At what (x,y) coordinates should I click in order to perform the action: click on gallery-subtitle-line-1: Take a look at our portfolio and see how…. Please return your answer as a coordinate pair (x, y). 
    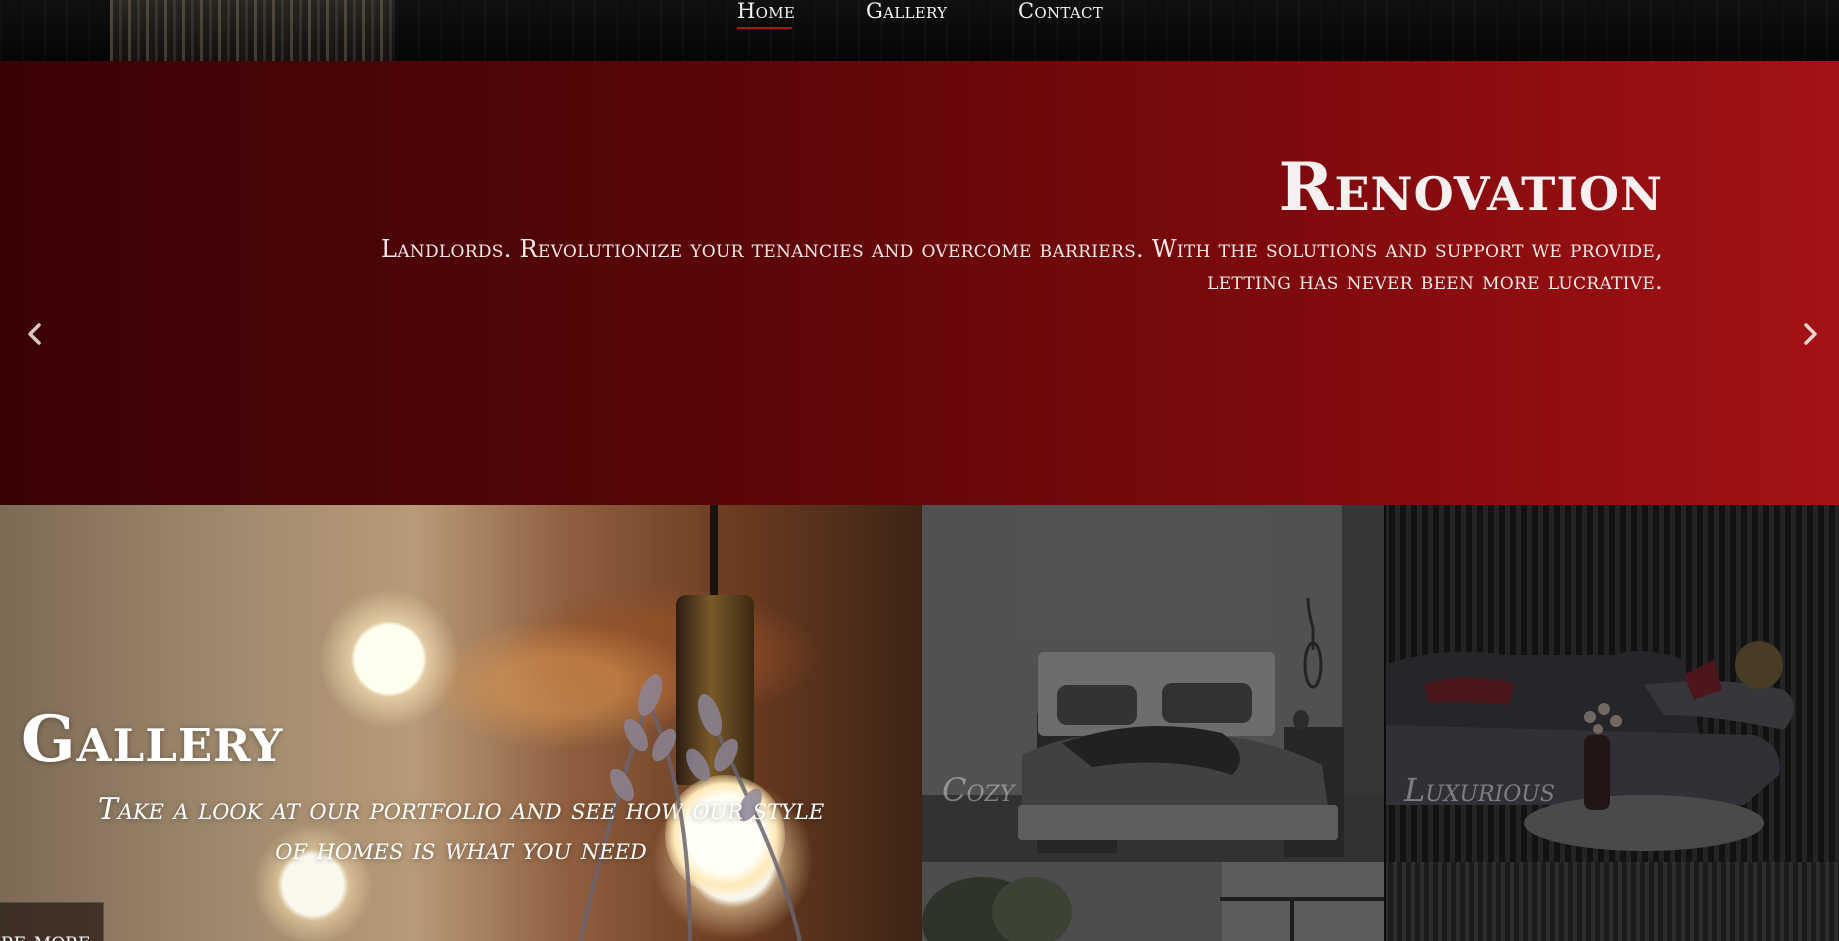
    Looking at the image, I should click on (461, 809).